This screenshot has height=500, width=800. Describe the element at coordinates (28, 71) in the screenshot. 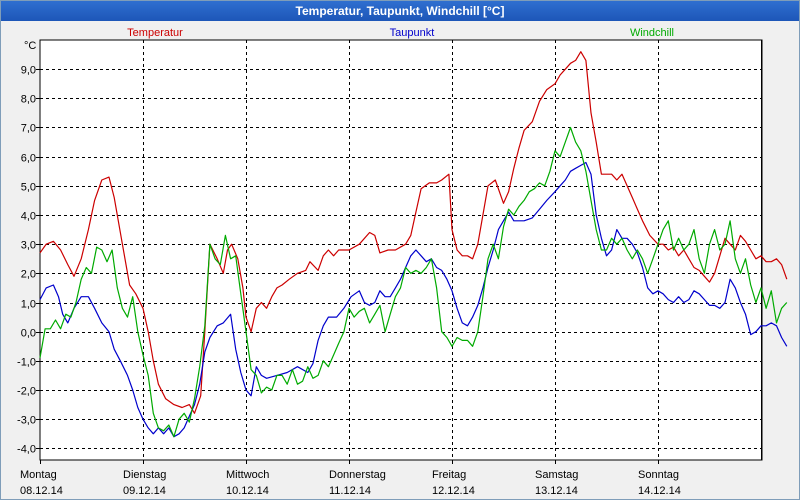

I see `y-tick-label: 9,0` at that location.